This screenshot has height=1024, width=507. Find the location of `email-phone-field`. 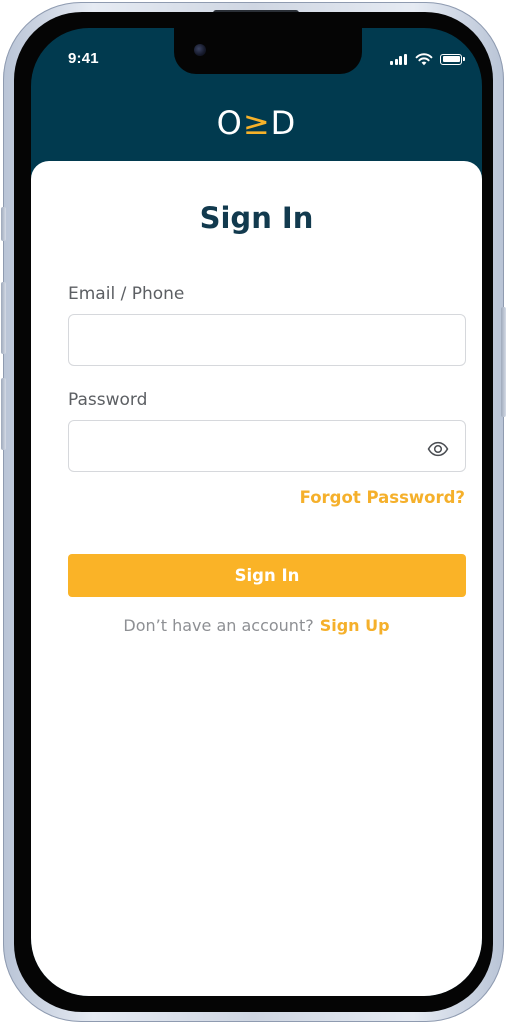

email-phone-field is located at coordinates (267, 340).